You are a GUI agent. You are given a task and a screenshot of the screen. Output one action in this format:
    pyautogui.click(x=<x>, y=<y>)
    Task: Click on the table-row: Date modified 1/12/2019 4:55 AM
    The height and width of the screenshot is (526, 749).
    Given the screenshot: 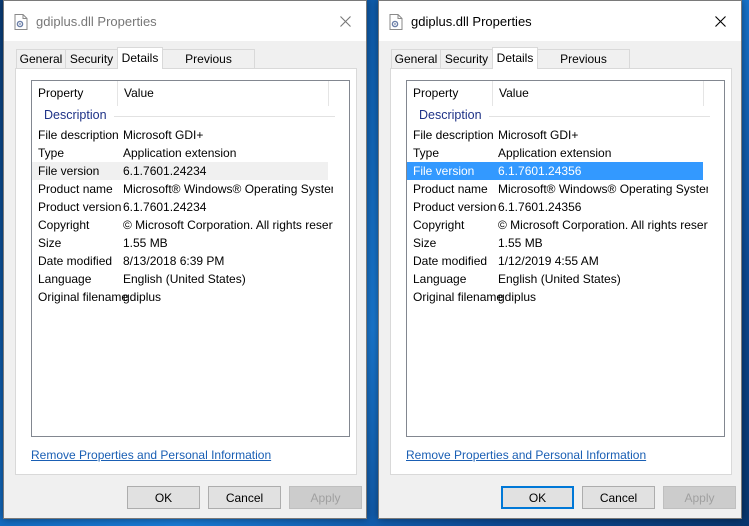 What is the action you would take?
    pyautogui.click(x=565, y=261)
    